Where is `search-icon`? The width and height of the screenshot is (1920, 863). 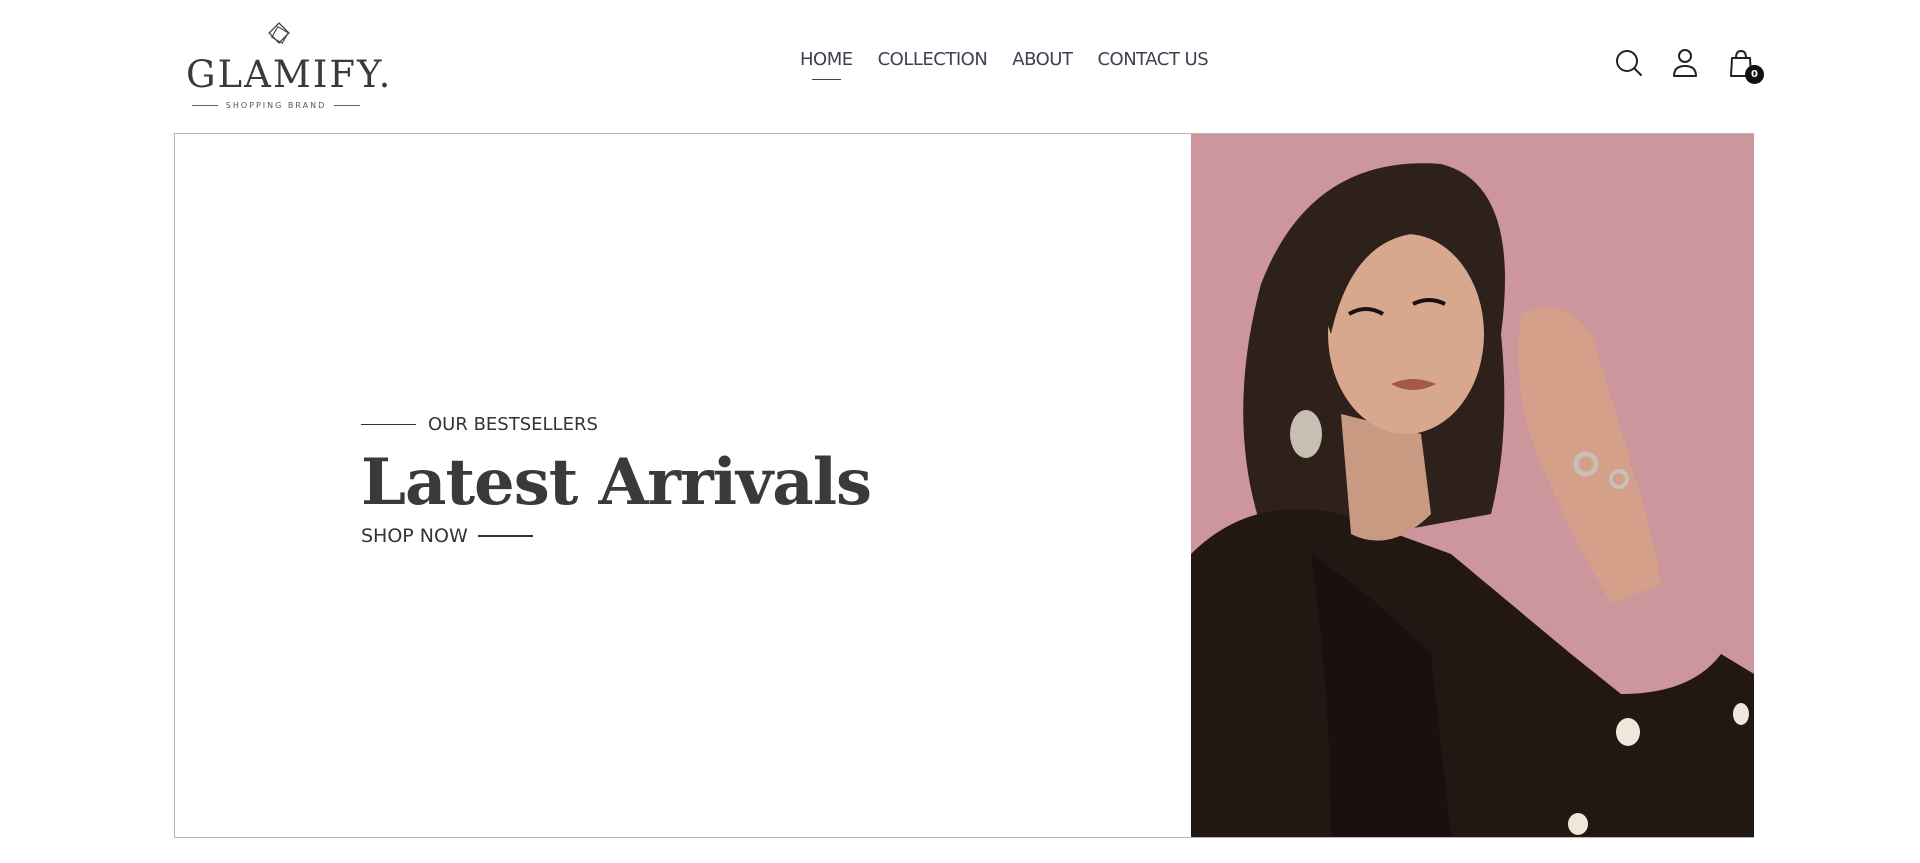
search-icon is located at coordinates (1629, 63).